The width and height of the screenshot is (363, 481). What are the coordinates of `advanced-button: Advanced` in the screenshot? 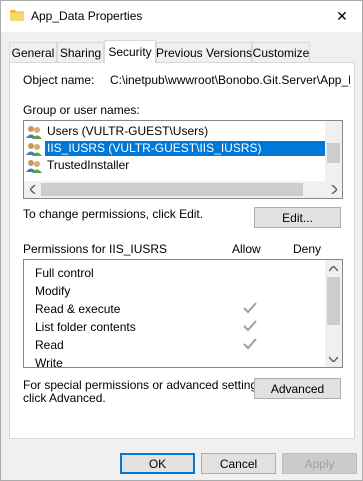 It's located at (297, 388).